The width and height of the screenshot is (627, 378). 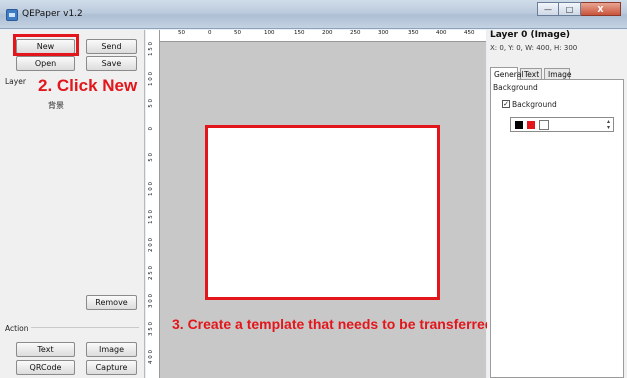 What do you see at coordinates (151, 329) in the screenshot?
I see `ruler-left-tick: 3 5 0` at bounding box center [151, 329].